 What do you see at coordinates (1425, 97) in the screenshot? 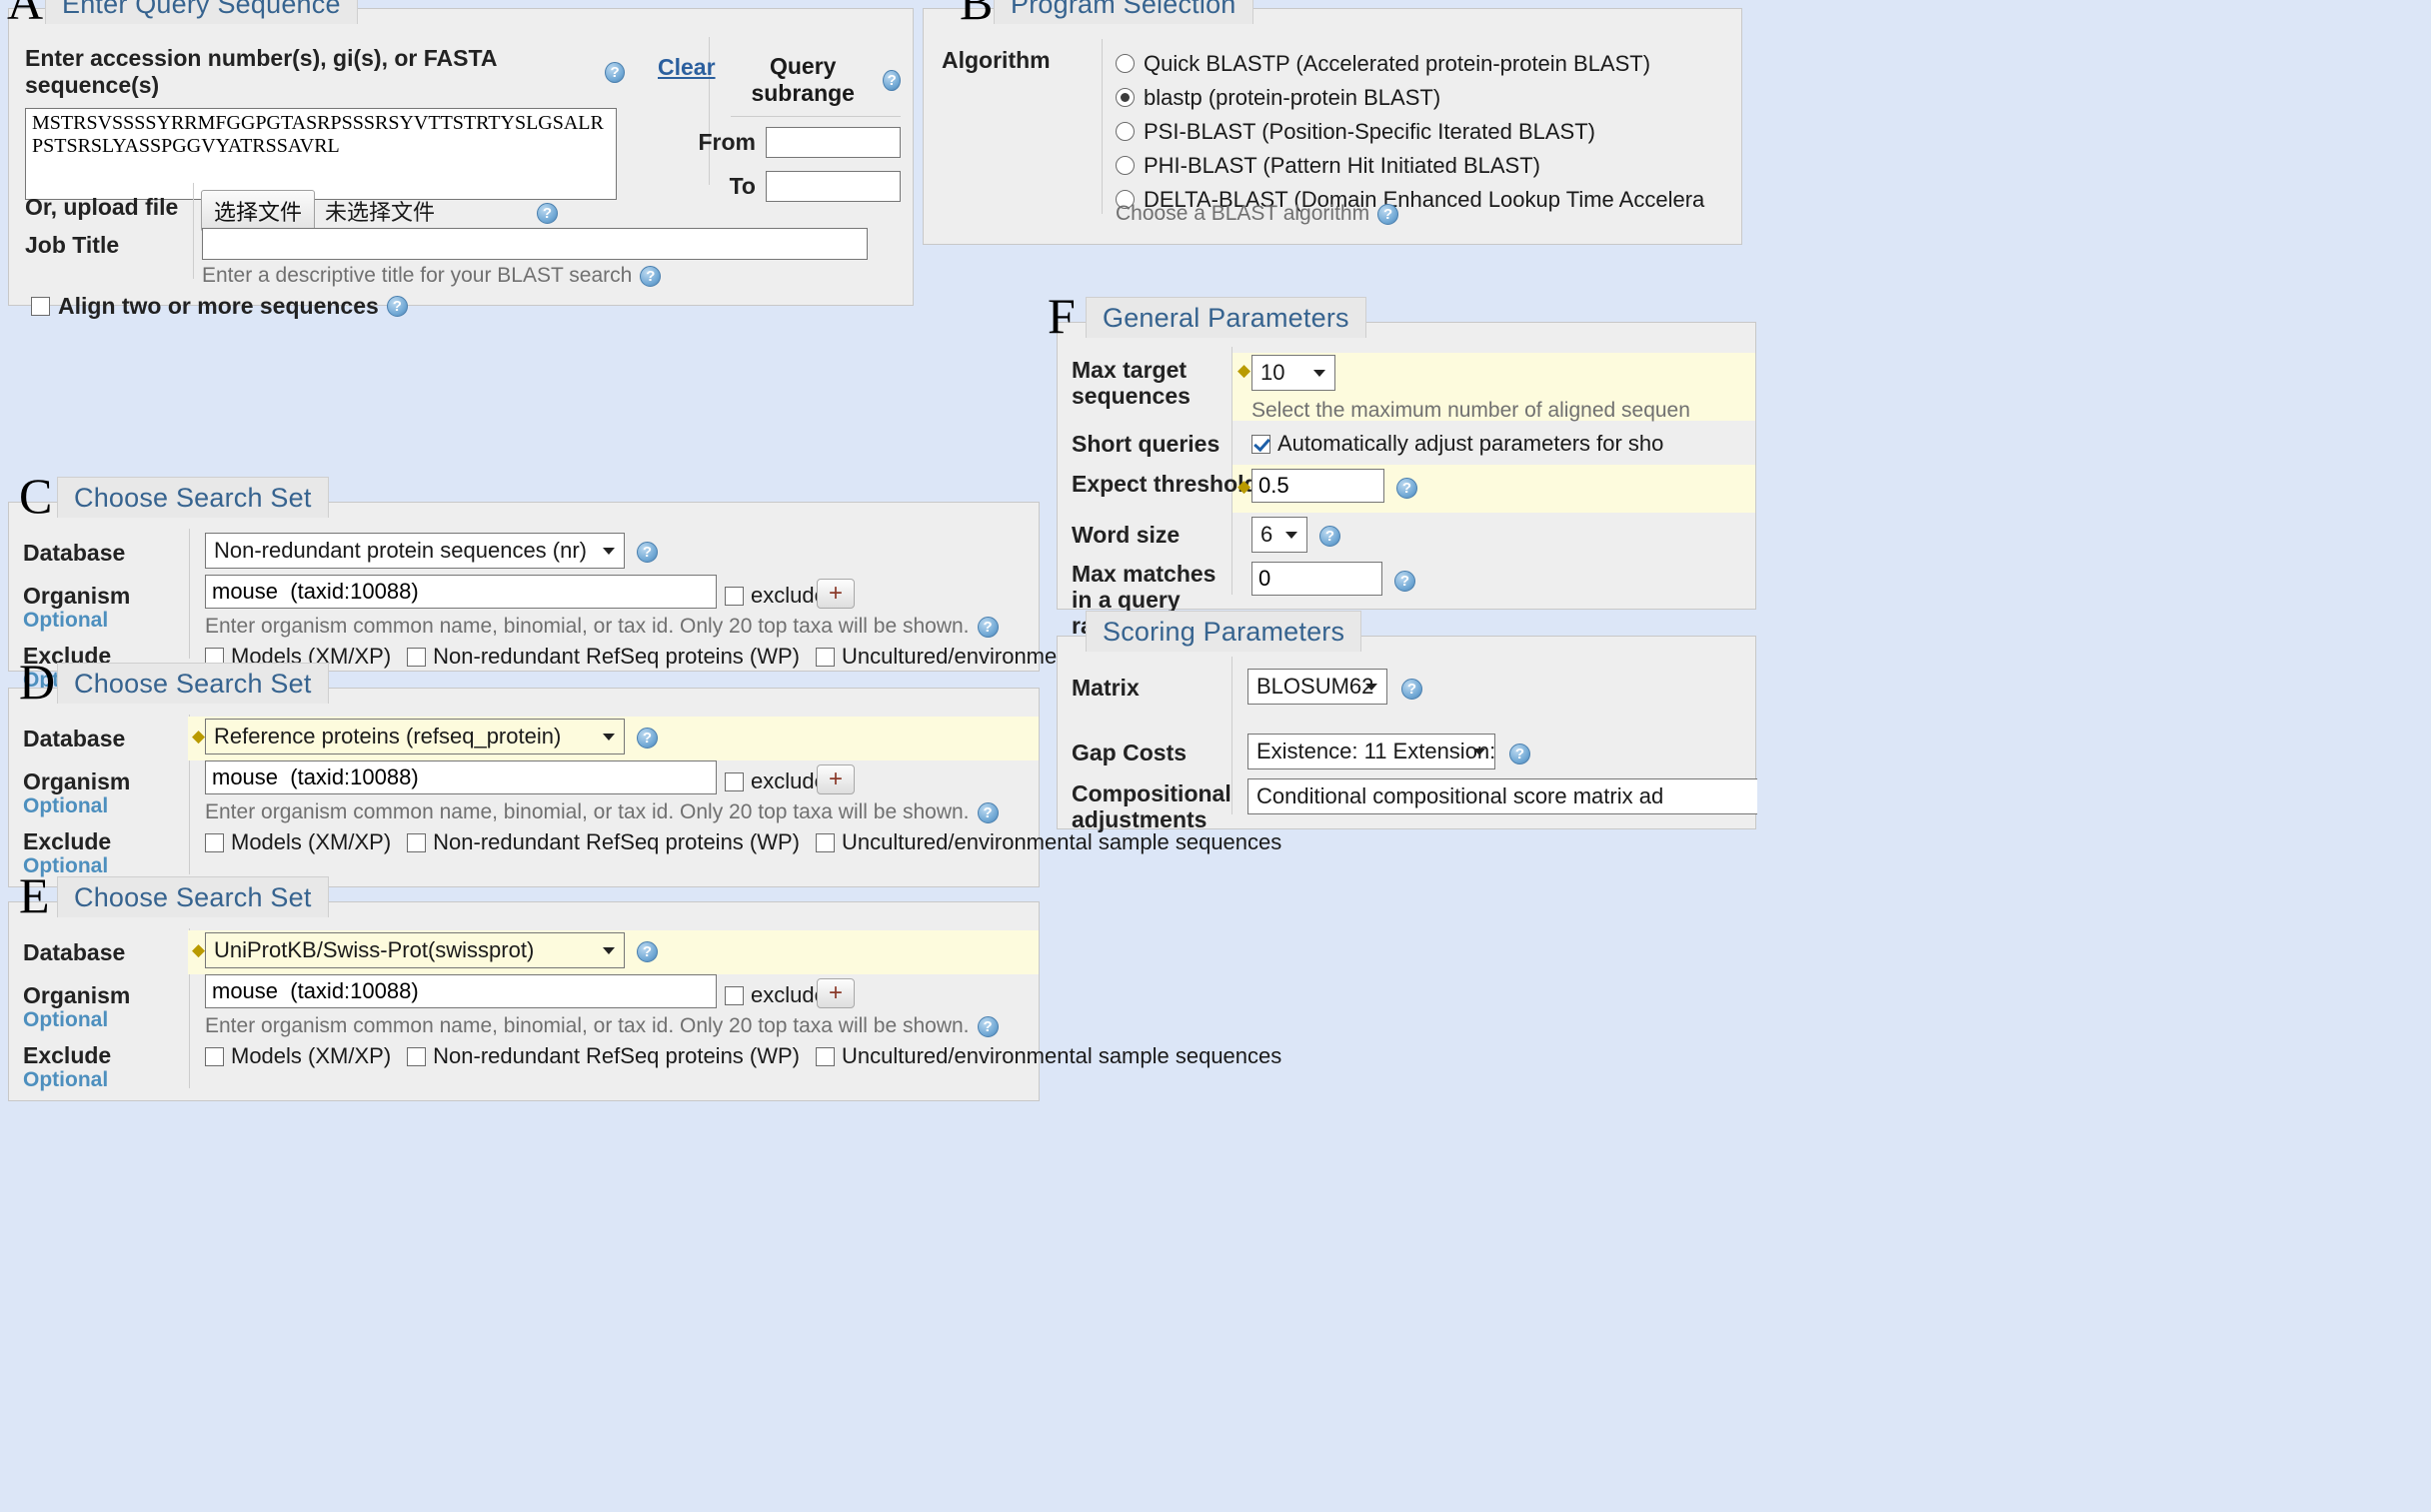
I see `algorithm-option-1: blastp (protein-protein BLAST)` at bounding box center [1425, 97].